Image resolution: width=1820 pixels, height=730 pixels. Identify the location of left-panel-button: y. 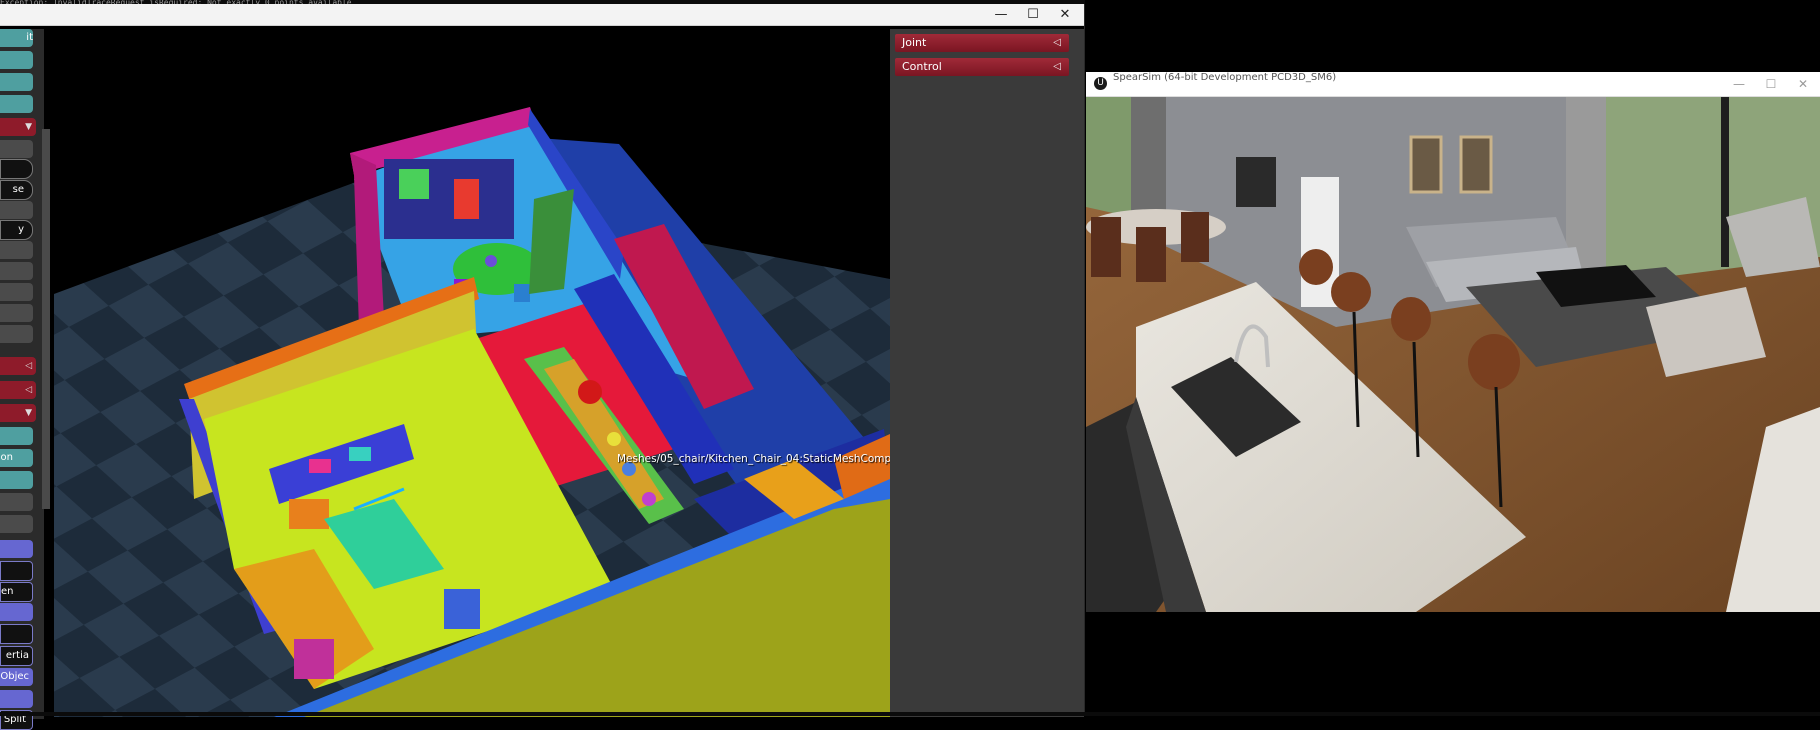
(16, 230).